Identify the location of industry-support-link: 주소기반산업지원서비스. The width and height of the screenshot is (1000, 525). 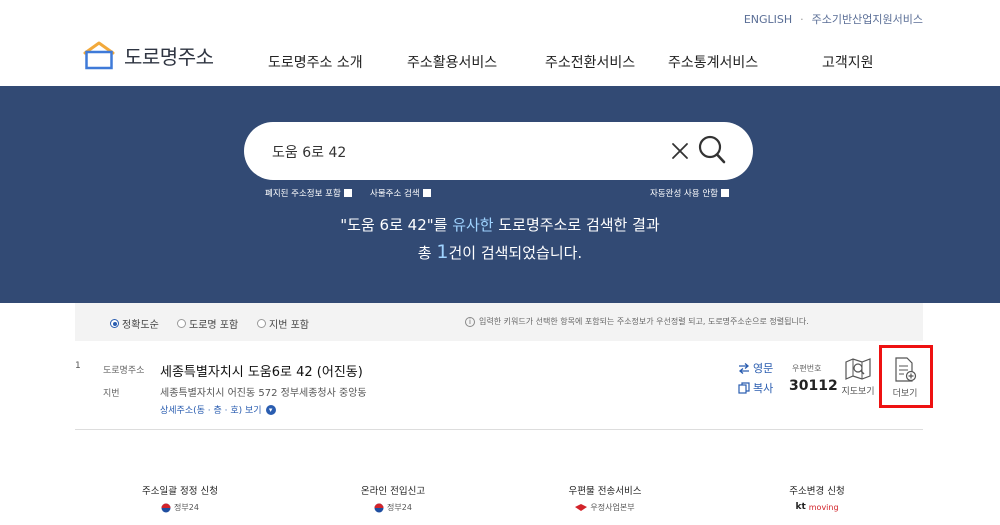
(867, 19).